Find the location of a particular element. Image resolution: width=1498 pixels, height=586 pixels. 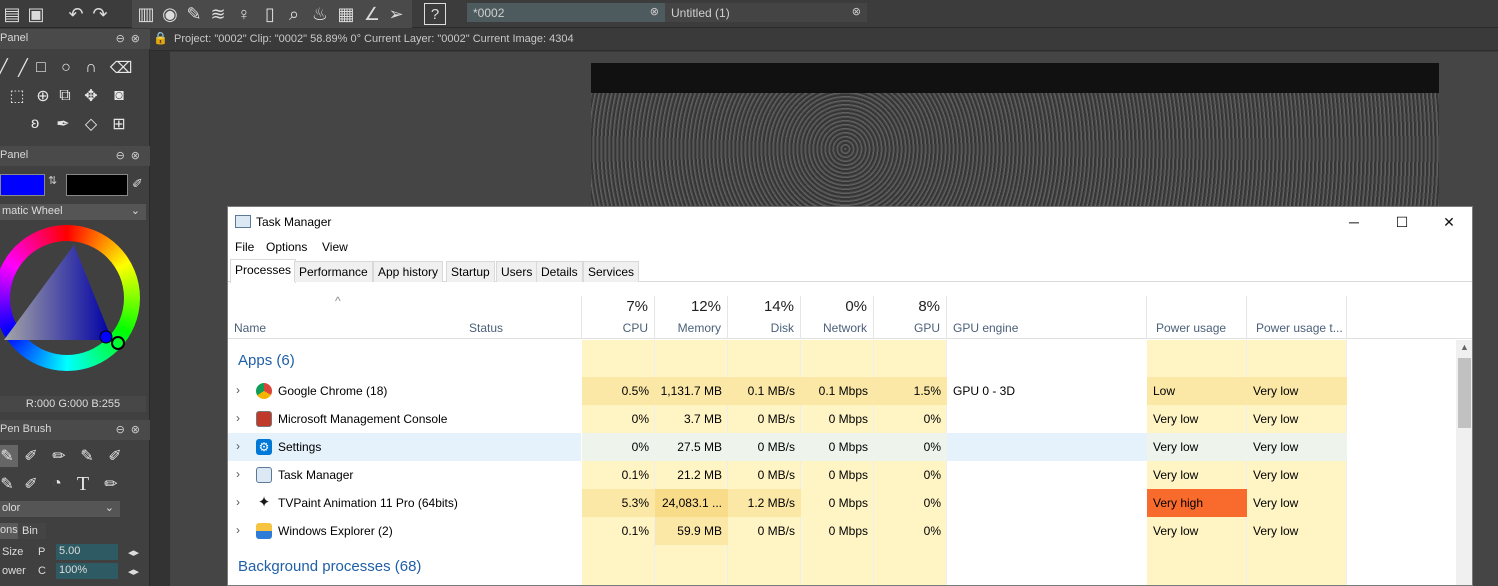

eyedropper-icon: ✐ is located at coordinates (137, 184).